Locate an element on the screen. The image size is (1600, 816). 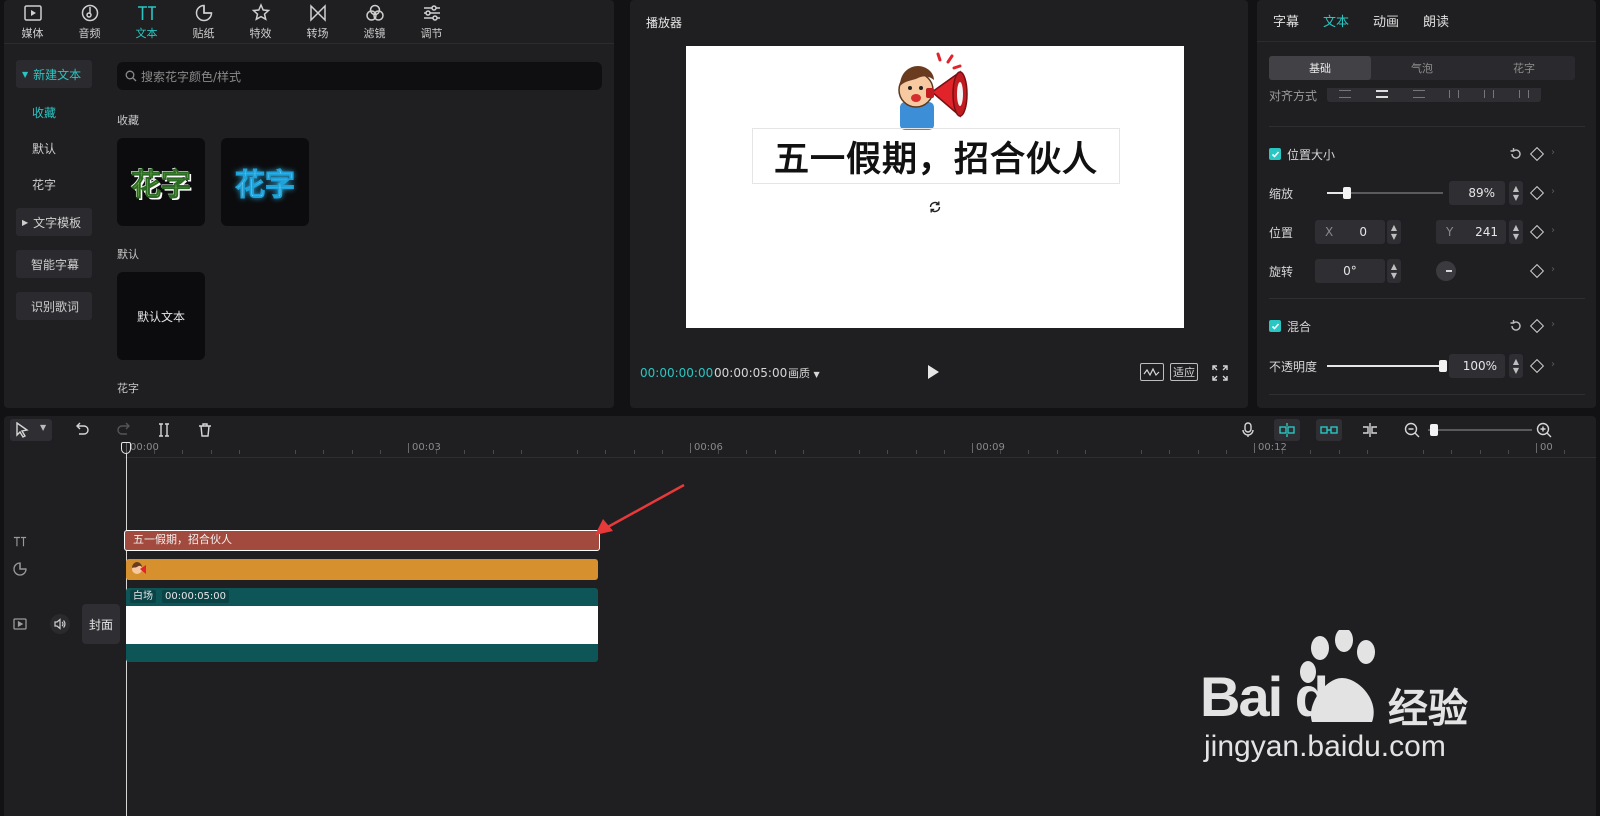
default-text-preview: 默认文本 is located at coordinates (160, 316).